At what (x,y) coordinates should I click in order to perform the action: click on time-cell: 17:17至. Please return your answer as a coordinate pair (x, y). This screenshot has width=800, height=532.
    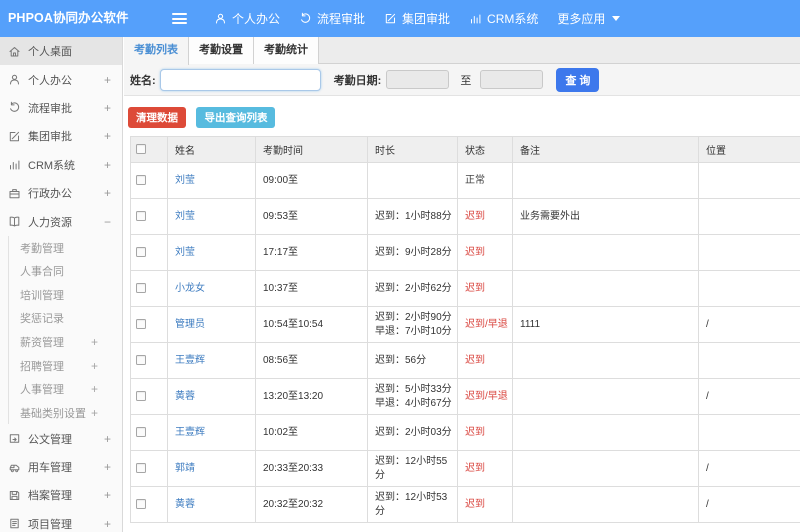
    Looking at the image, I should click on (311, 252).